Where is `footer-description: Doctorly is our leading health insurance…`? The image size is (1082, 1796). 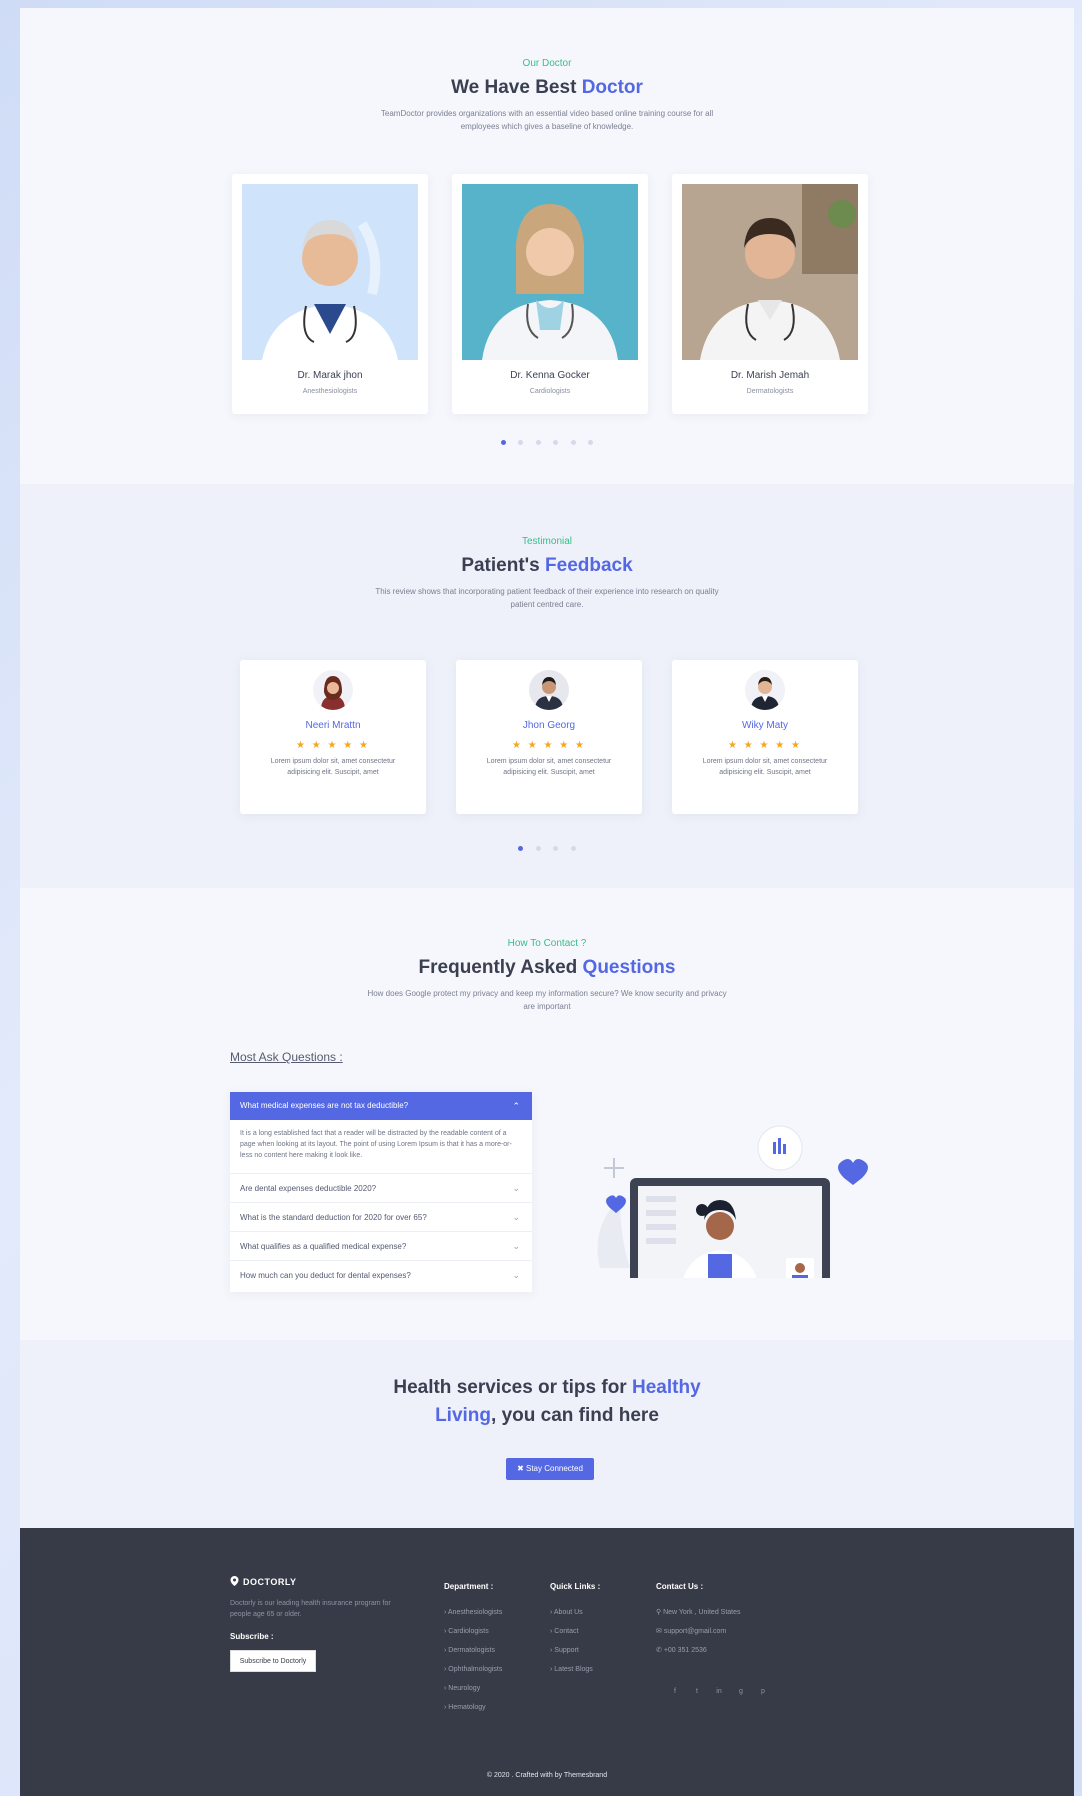
footer-description: Doctorly is our leading health insurance… is located at coordinates (310, 1609).